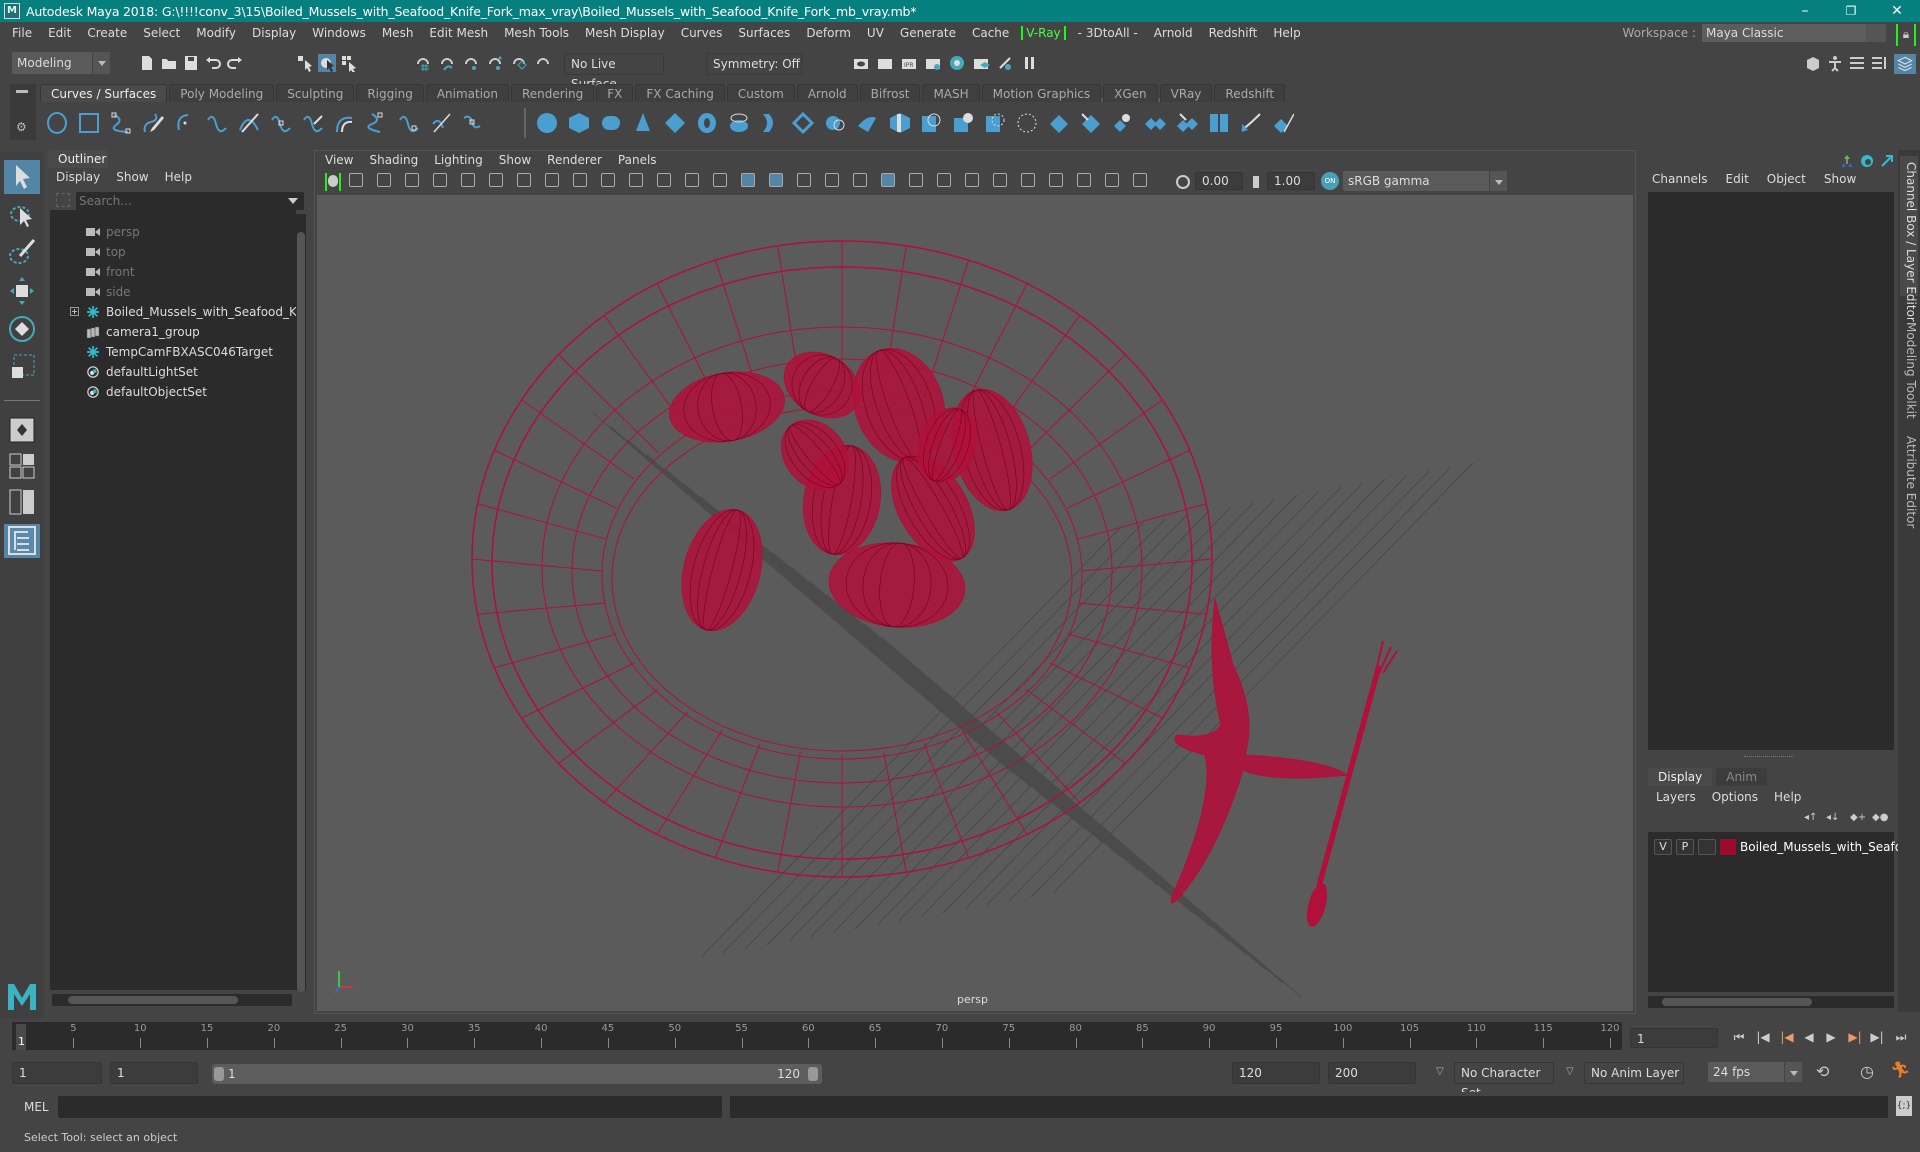  What do you see at coordinates (963, 123) in the screenshot?
I see `bevel-icon` at bounding box center [963, 123].